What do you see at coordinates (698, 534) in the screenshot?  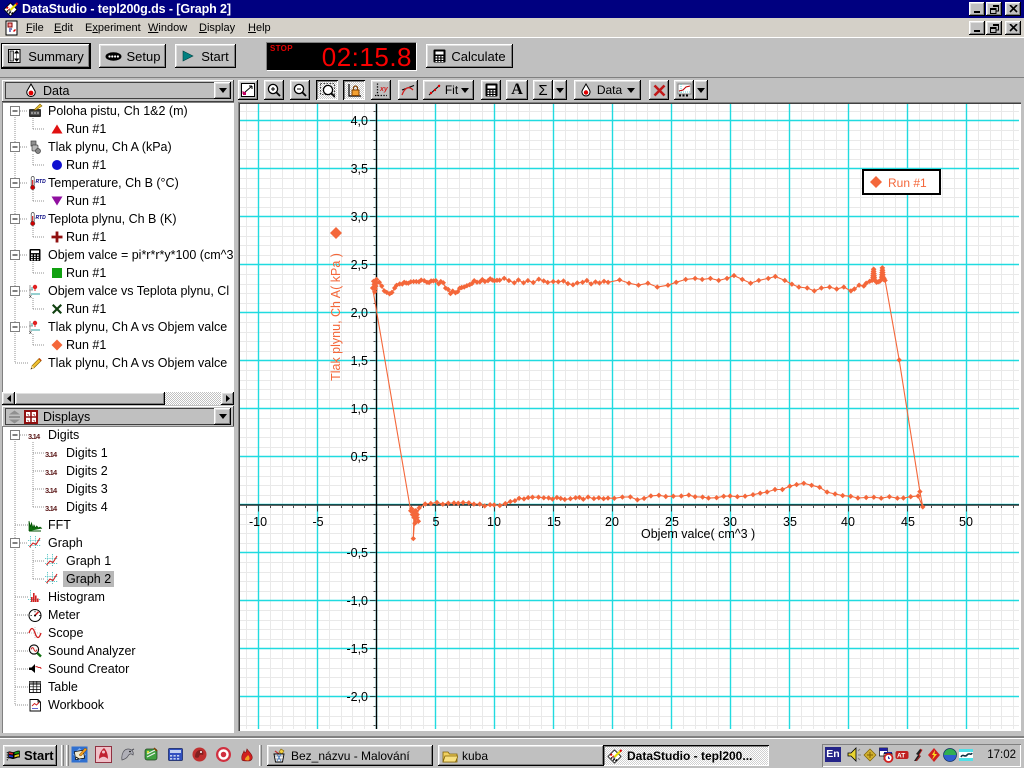 I see `svg-text: Objem valce( cm^3 )` at bounding box center [698, 534].